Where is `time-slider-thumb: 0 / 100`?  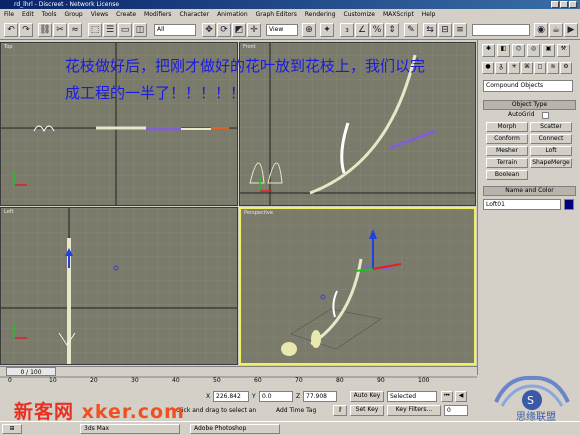
time-slider-thumb: 0 / 100 is located at coordinates (31, 371).